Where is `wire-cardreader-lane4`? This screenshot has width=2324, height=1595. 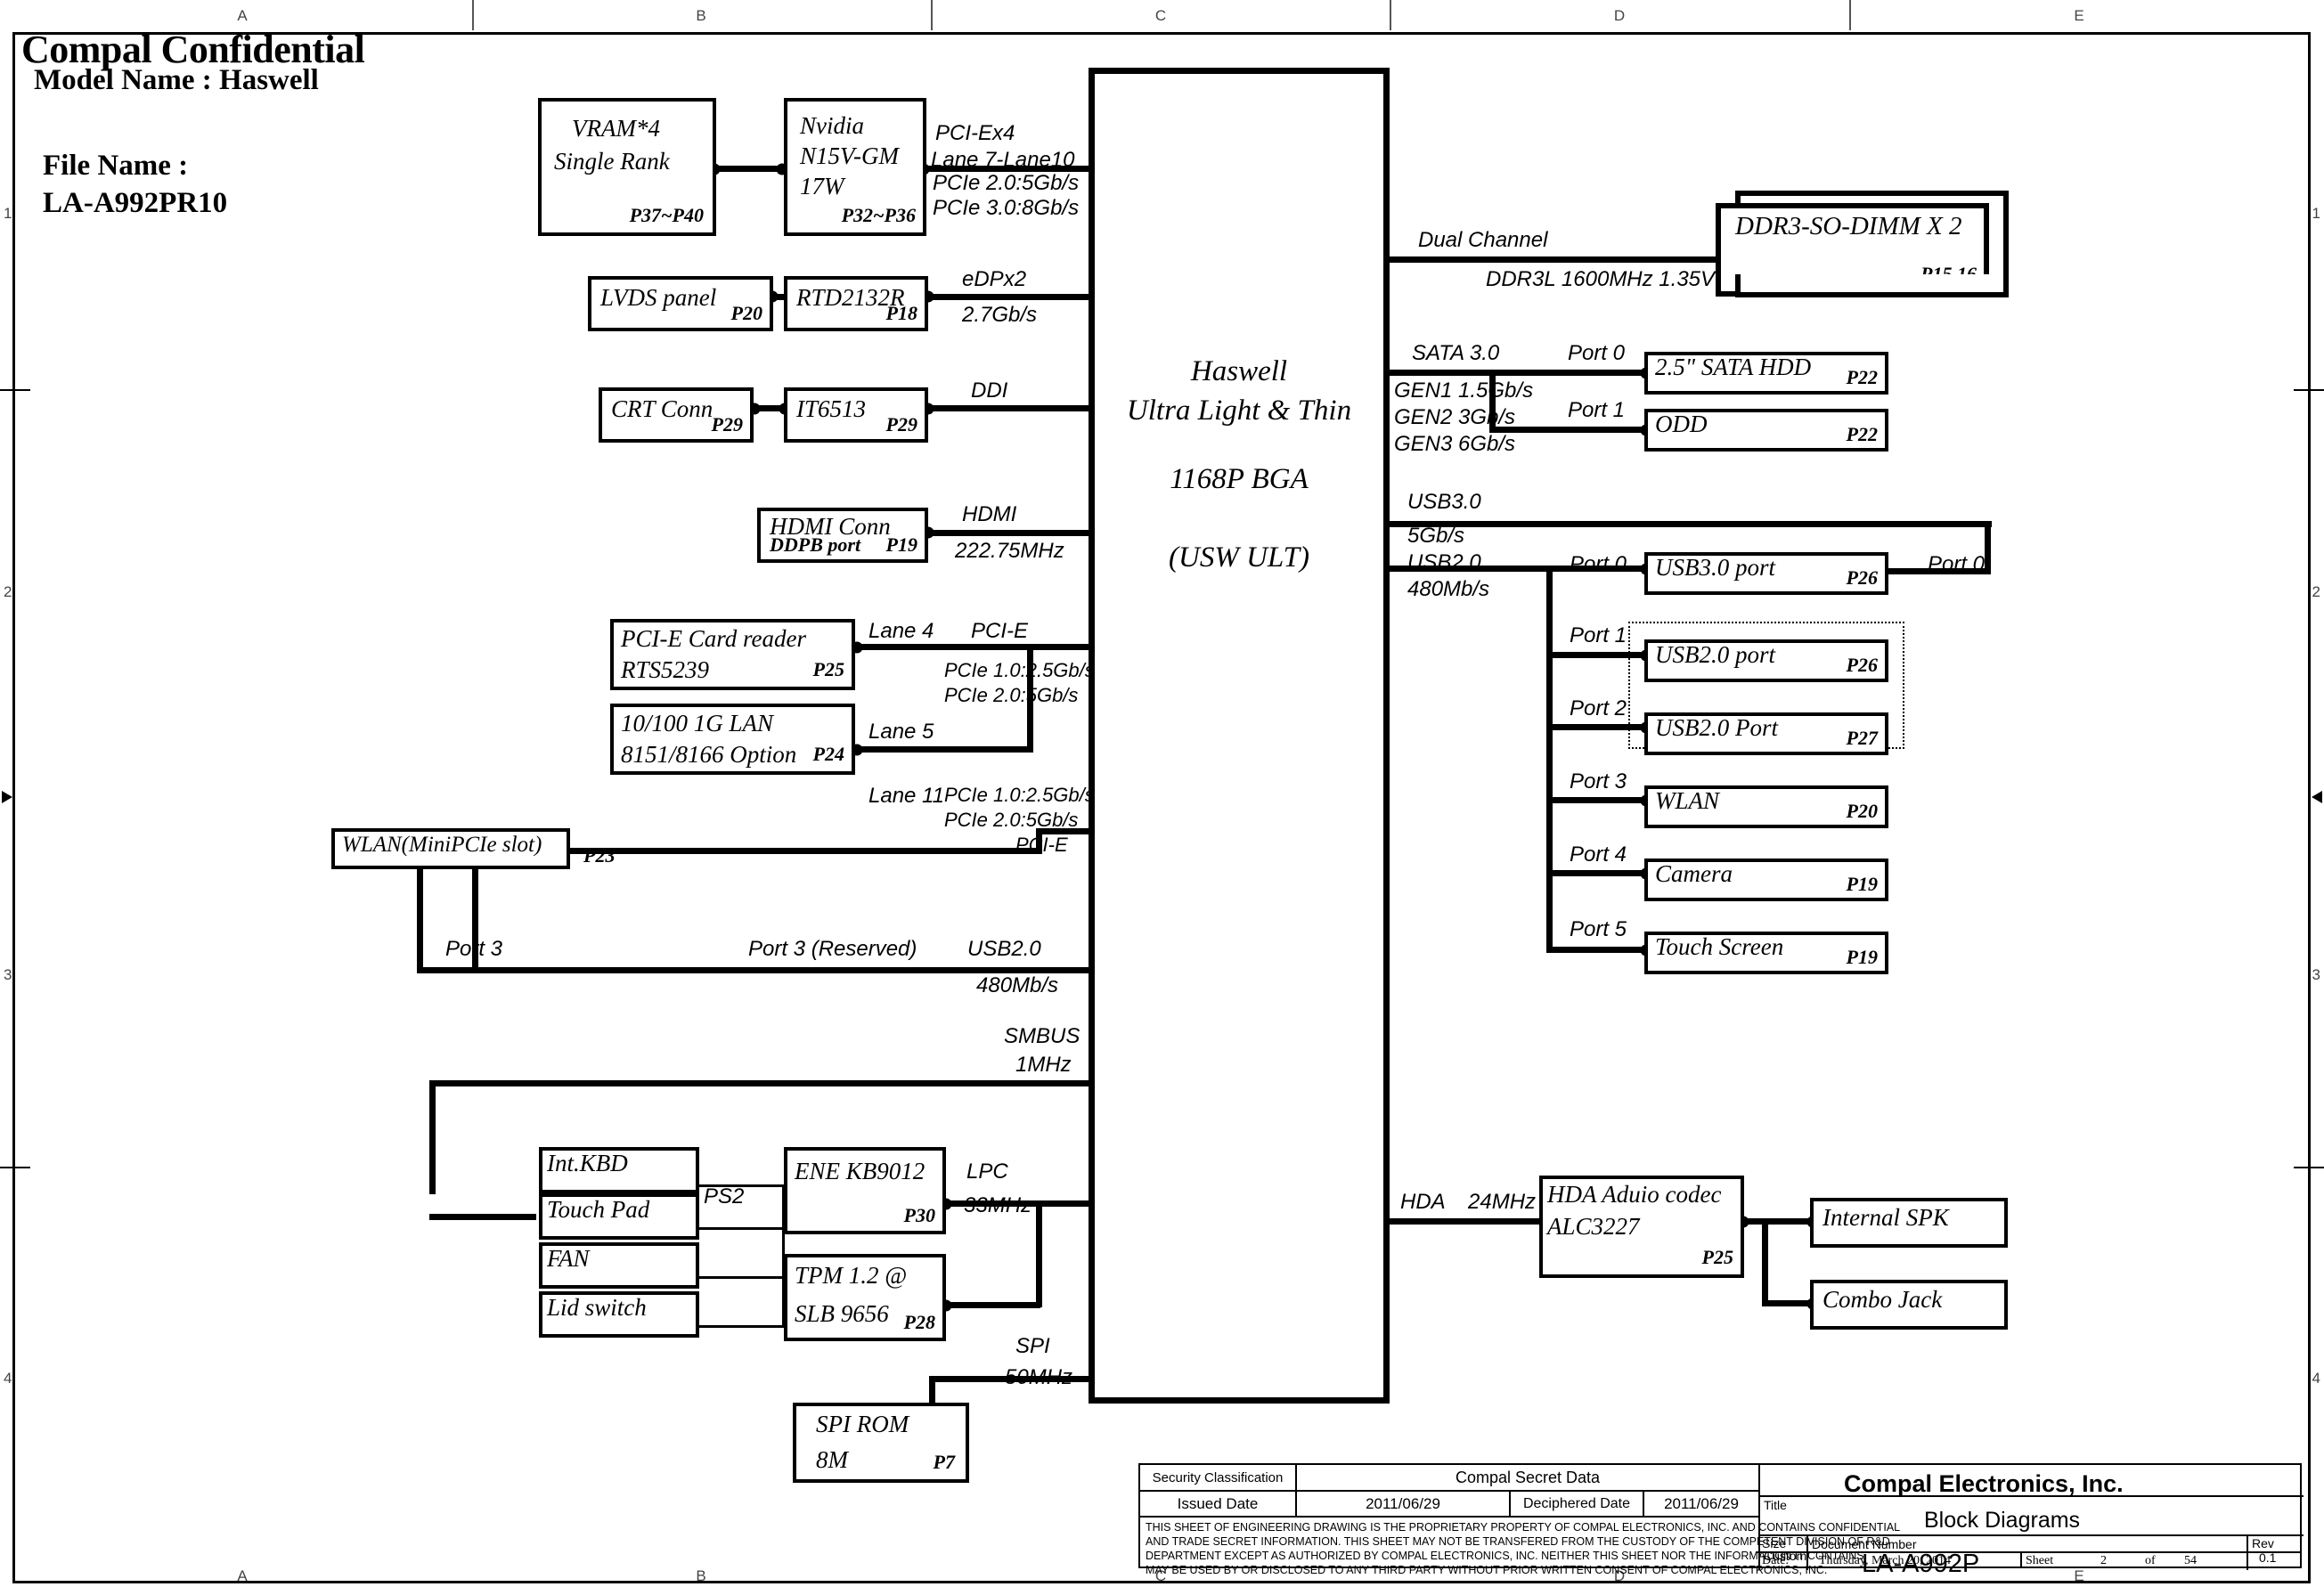
wire-cardreader-lane4 is located at coordinates (973, 647).